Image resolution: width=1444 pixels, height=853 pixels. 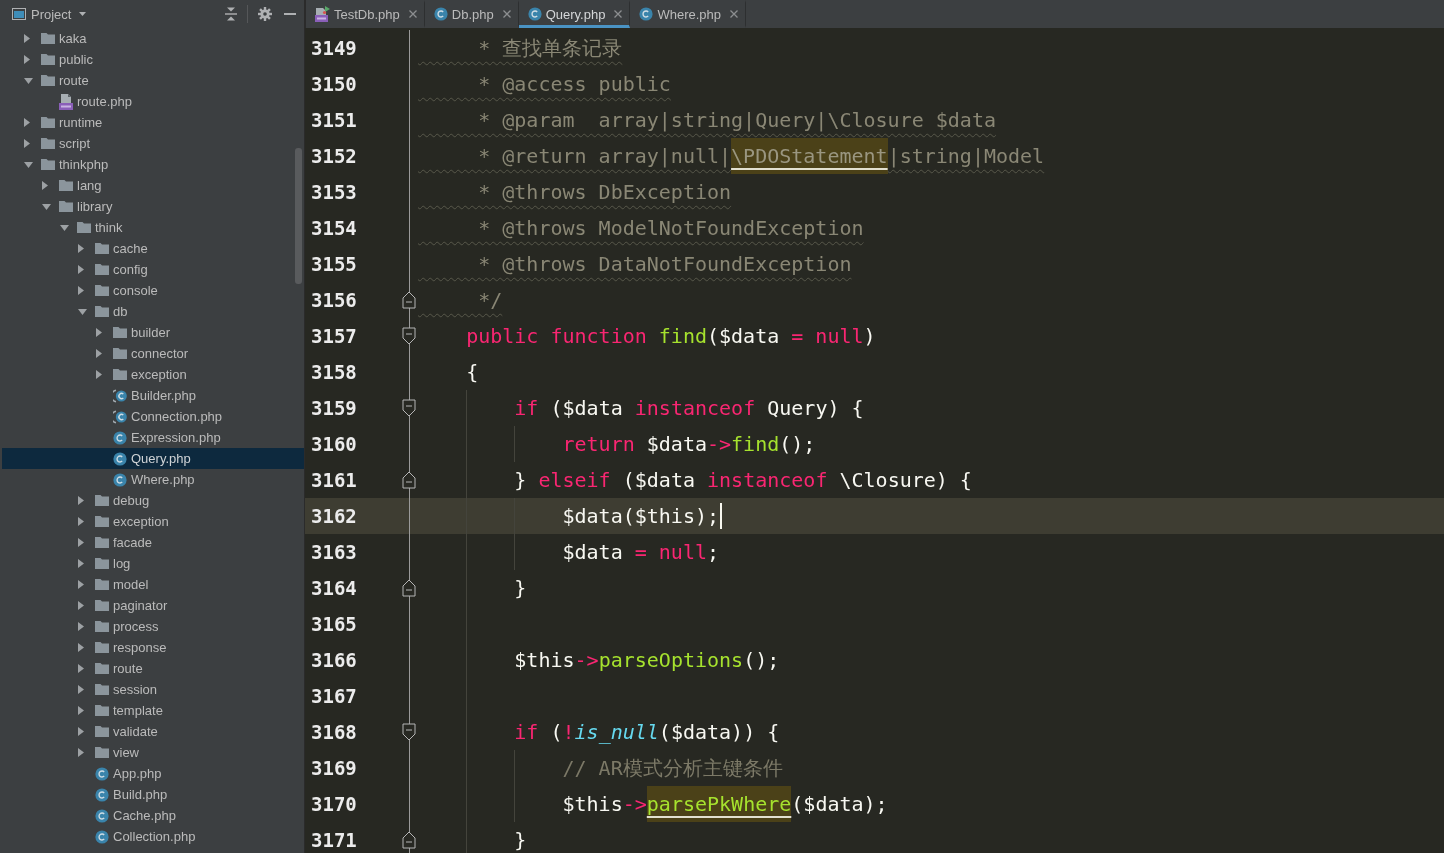 What do you see at coordinates (731, 156) in the screenshot?
I see `code-line: * @return array|null|\PDOStatement|string|Model` at bounding box center [731, 156].